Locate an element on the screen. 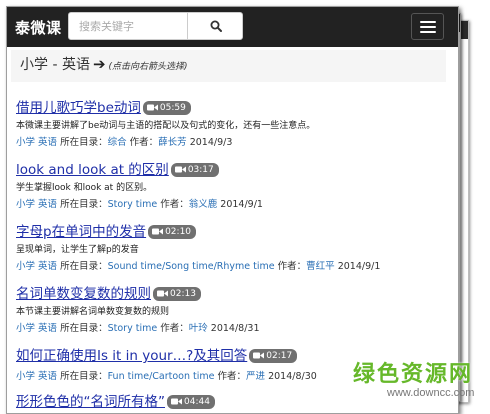 The height and width of the screenshot is (414, 490). watermark-url: www.downcc.com is located at coordinates (431, 393).